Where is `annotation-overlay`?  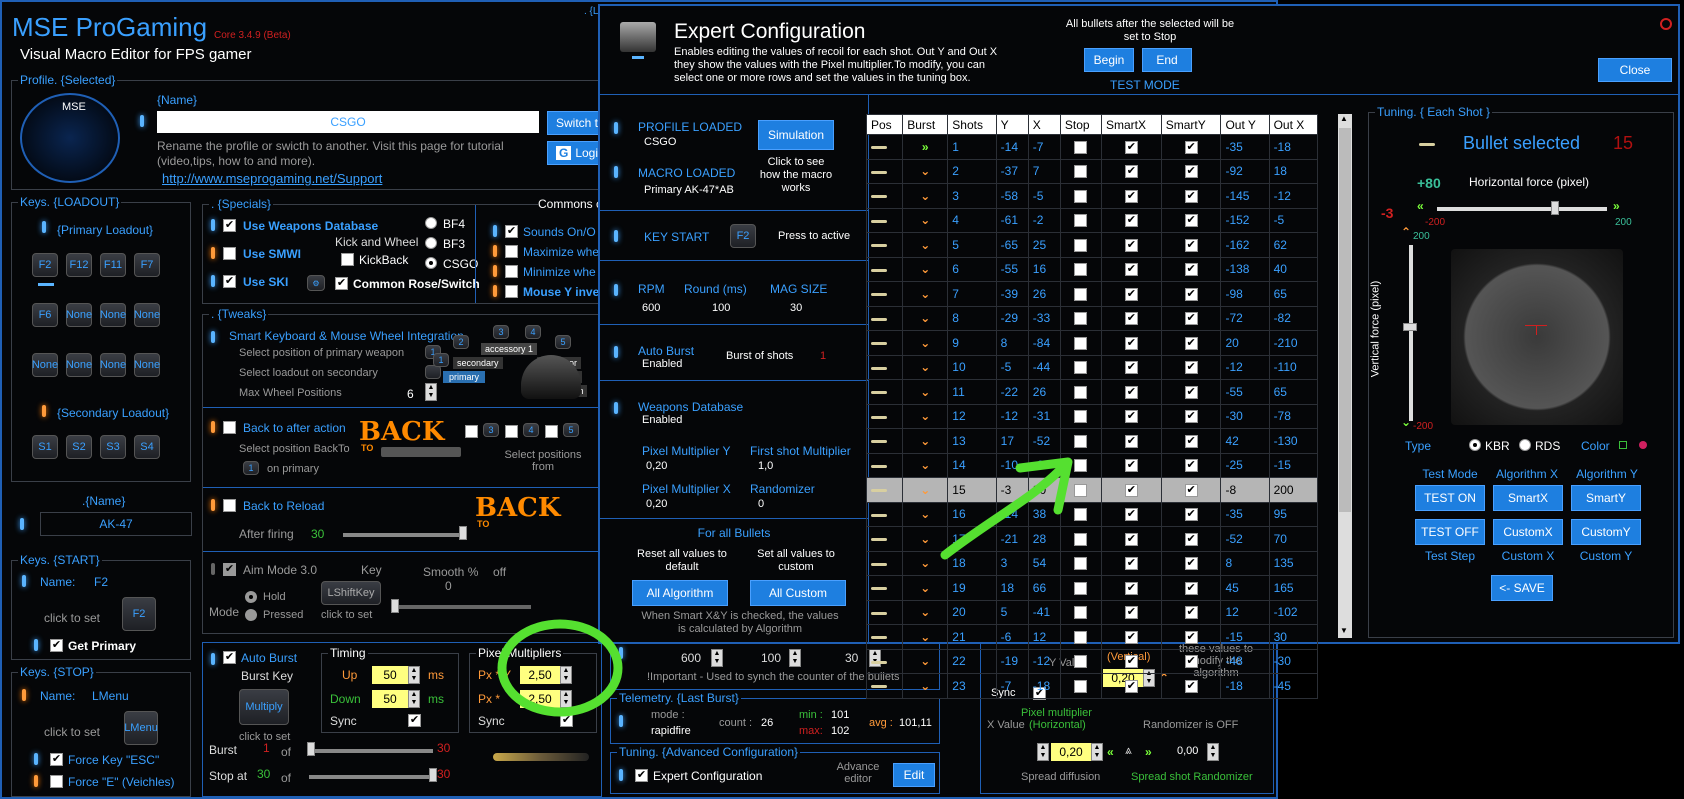 annotation-overlay is located at coordinates (785, 587).